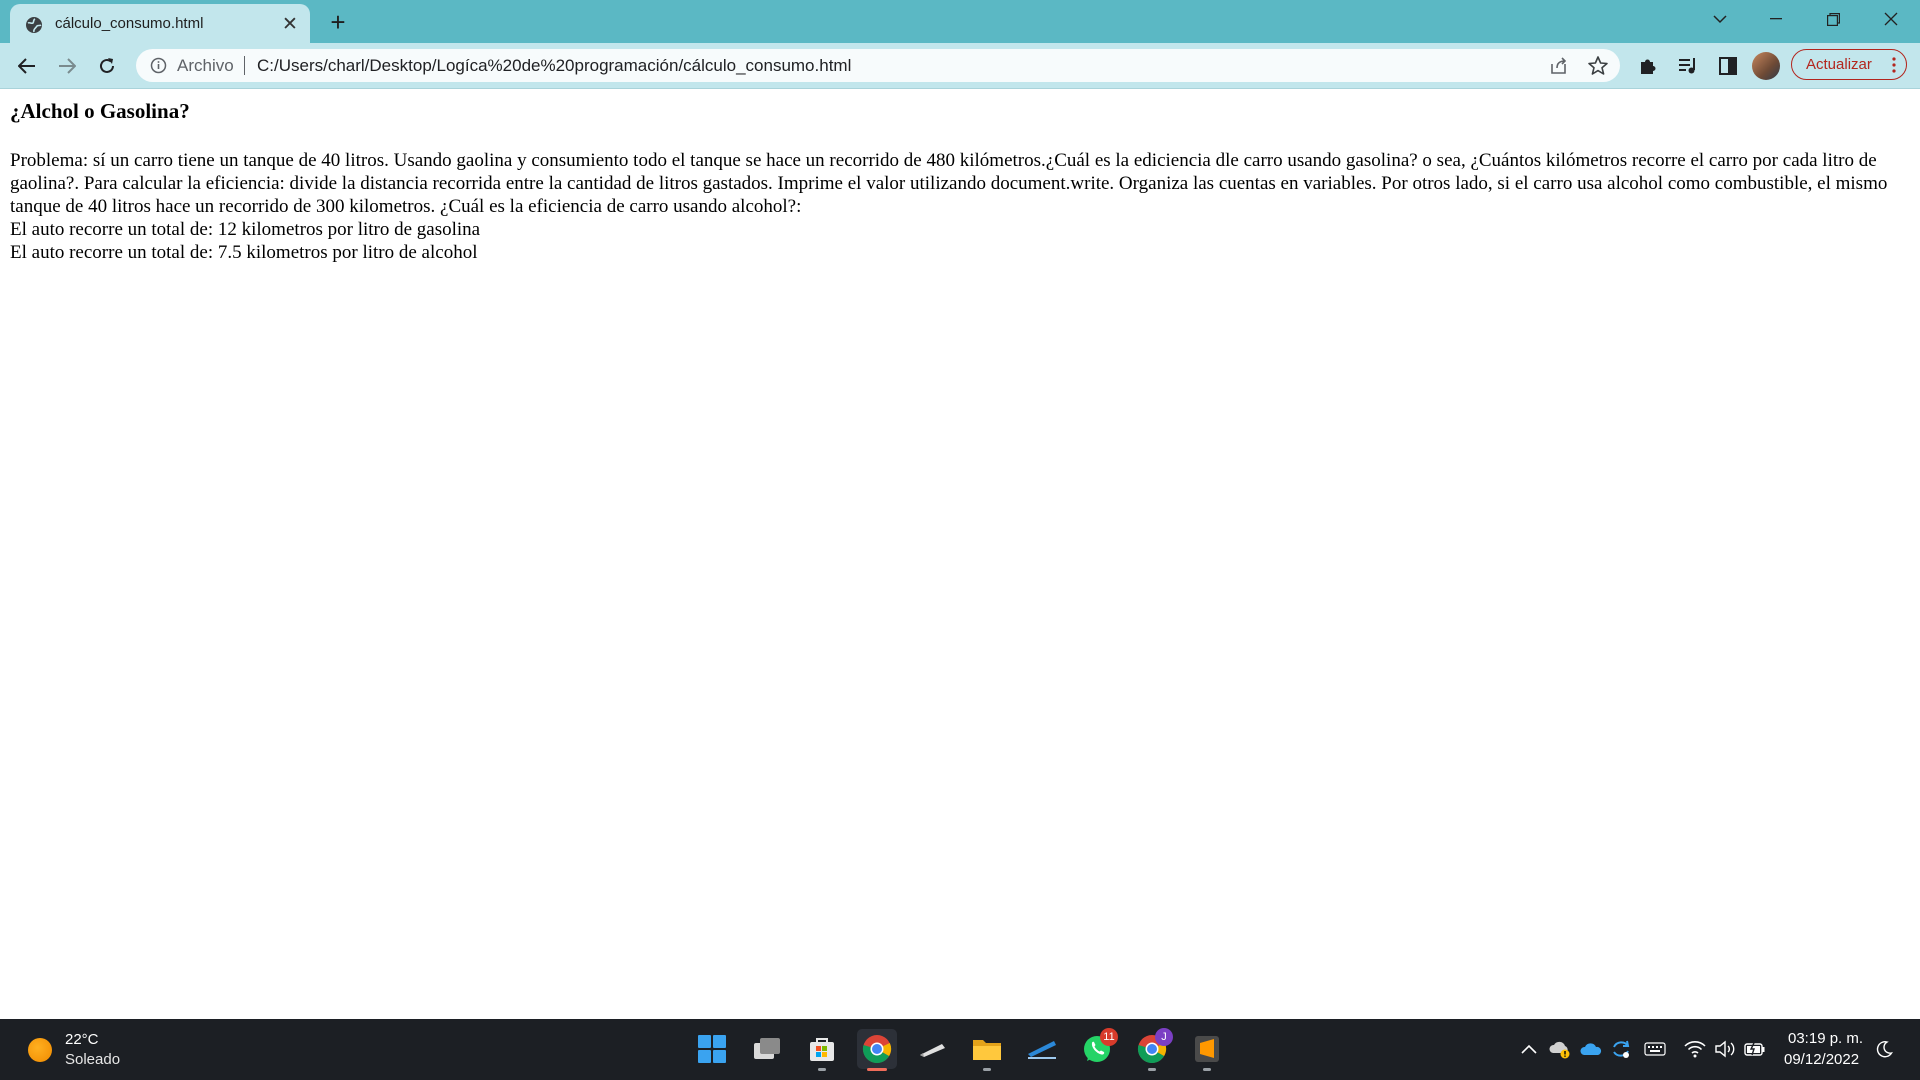 The width and height of the screenshot is (1920, 1080). I want to click on minimize-button, so click(1776, 19).